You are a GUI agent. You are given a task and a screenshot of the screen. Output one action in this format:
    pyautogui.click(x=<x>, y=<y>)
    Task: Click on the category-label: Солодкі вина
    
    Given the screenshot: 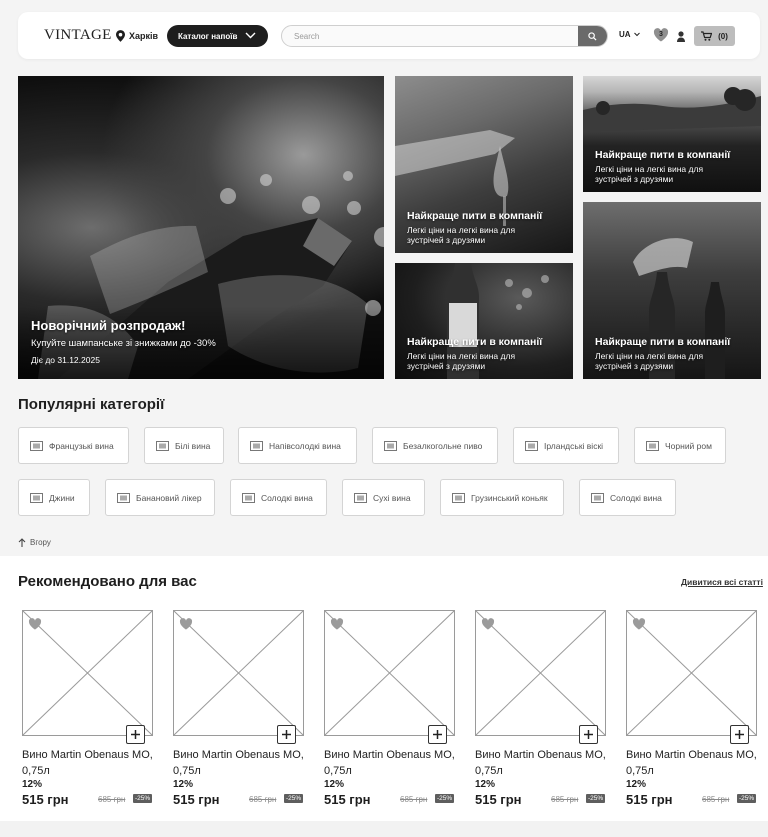 What is the action you would take?
    pyautogui.click(x=287, y=497)
    